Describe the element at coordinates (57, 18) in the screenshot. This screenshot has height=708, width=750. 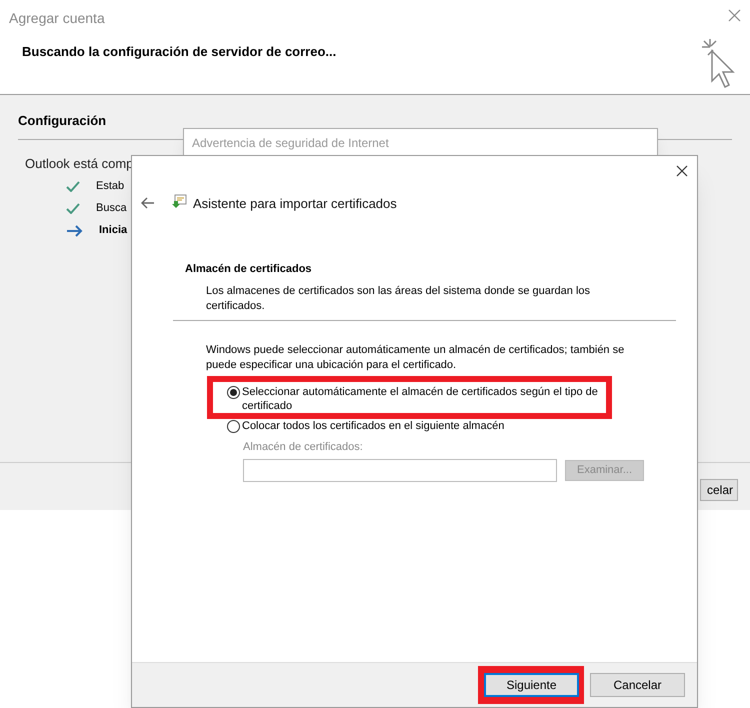
I see `window-title: Agregar cuenta` at that location.